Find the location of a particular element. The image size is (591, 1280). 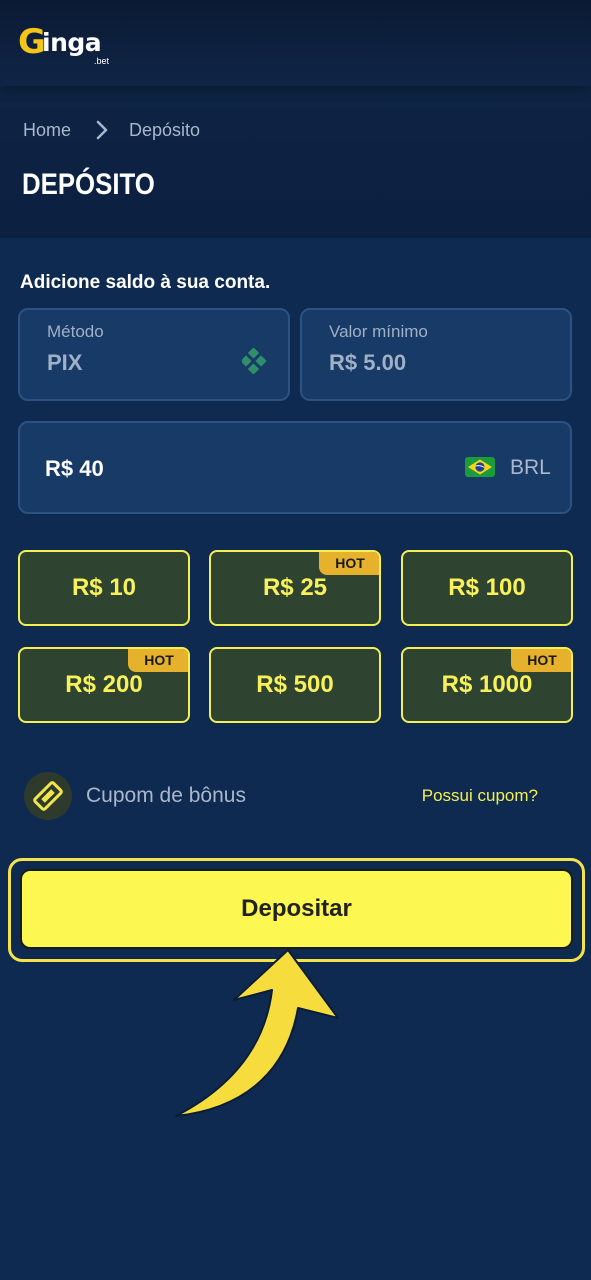

amount-value: R$ 40 is located at coordinates (74, 468).